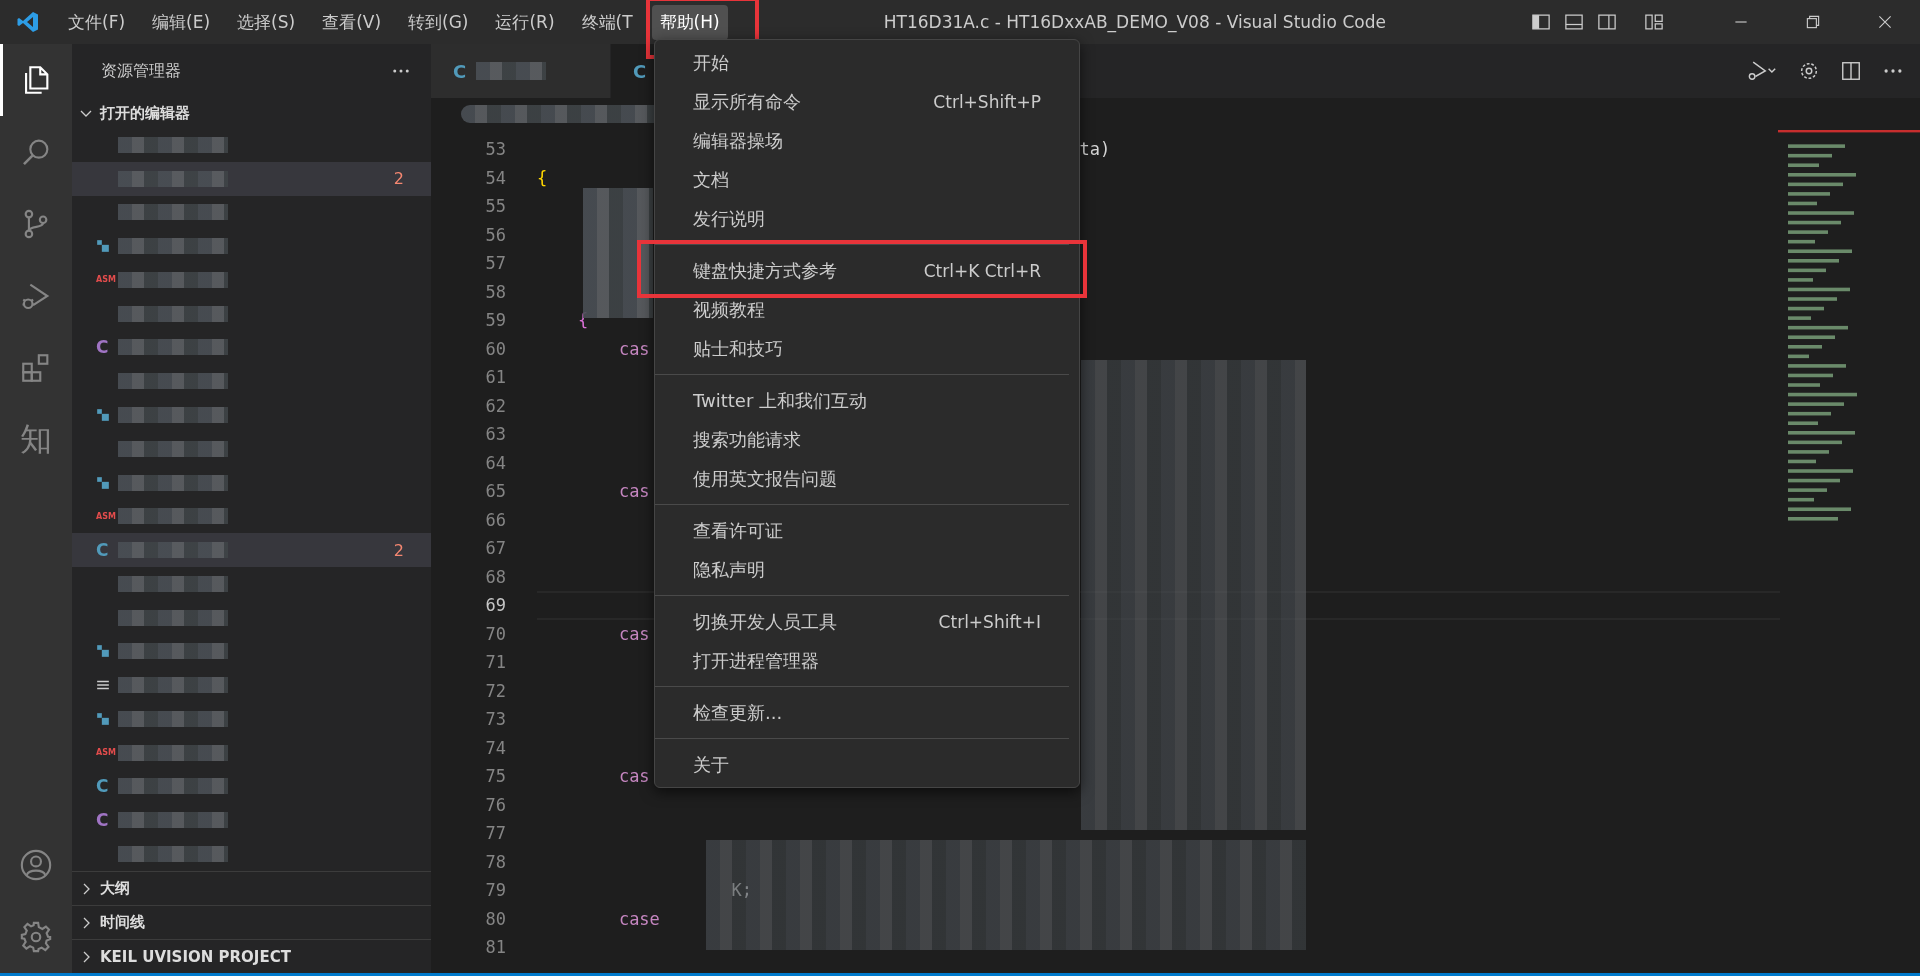 The height and width of the screenshot is (976, 1920). I want to click on problem-count: 2, so click(398, 179).